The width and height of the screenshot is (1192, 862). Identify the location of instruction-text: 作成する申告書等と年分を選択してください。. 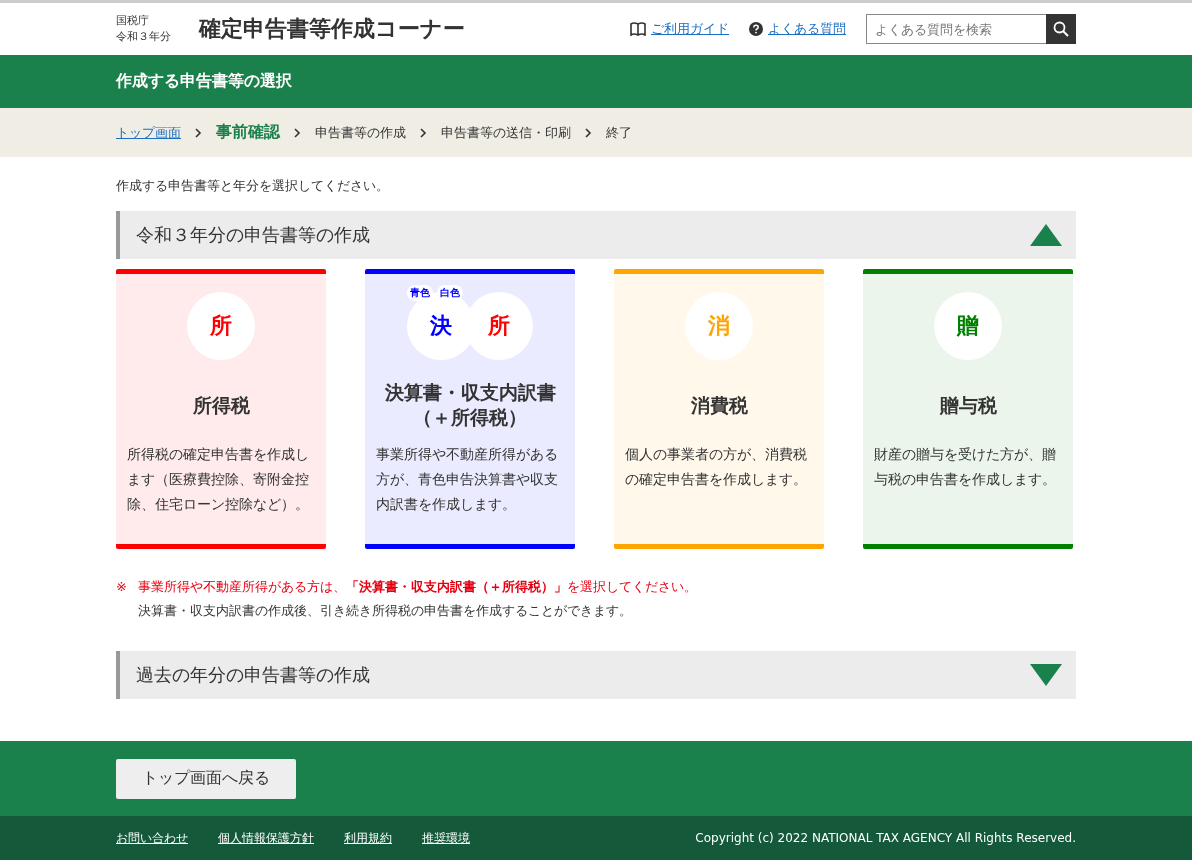
(253, 186).